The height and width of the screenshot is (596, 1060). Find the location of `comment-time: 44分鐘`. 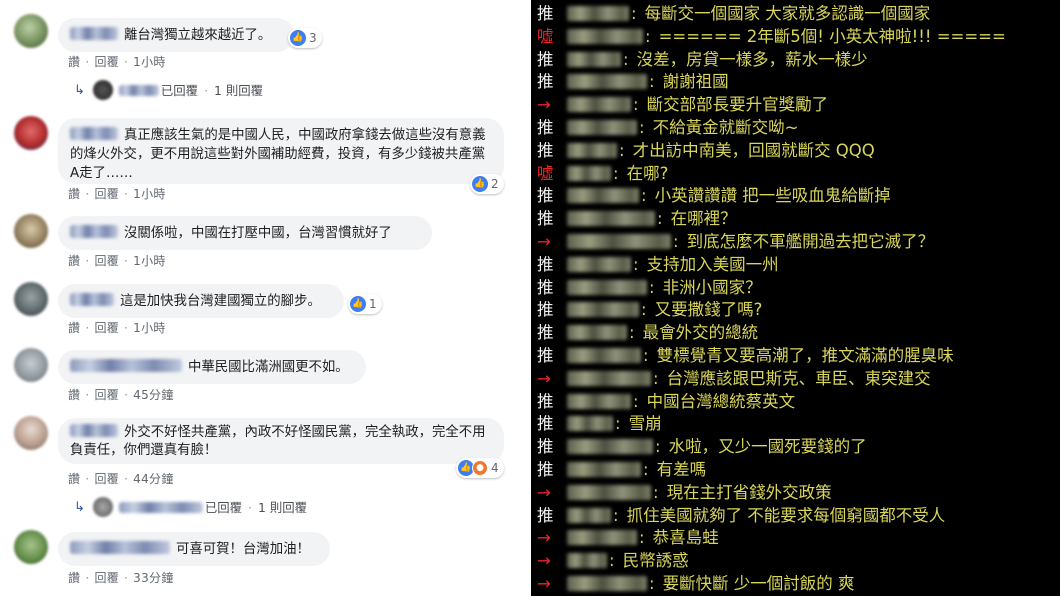

comment-time: 44分鐘 is located at coordinates (153, 479).